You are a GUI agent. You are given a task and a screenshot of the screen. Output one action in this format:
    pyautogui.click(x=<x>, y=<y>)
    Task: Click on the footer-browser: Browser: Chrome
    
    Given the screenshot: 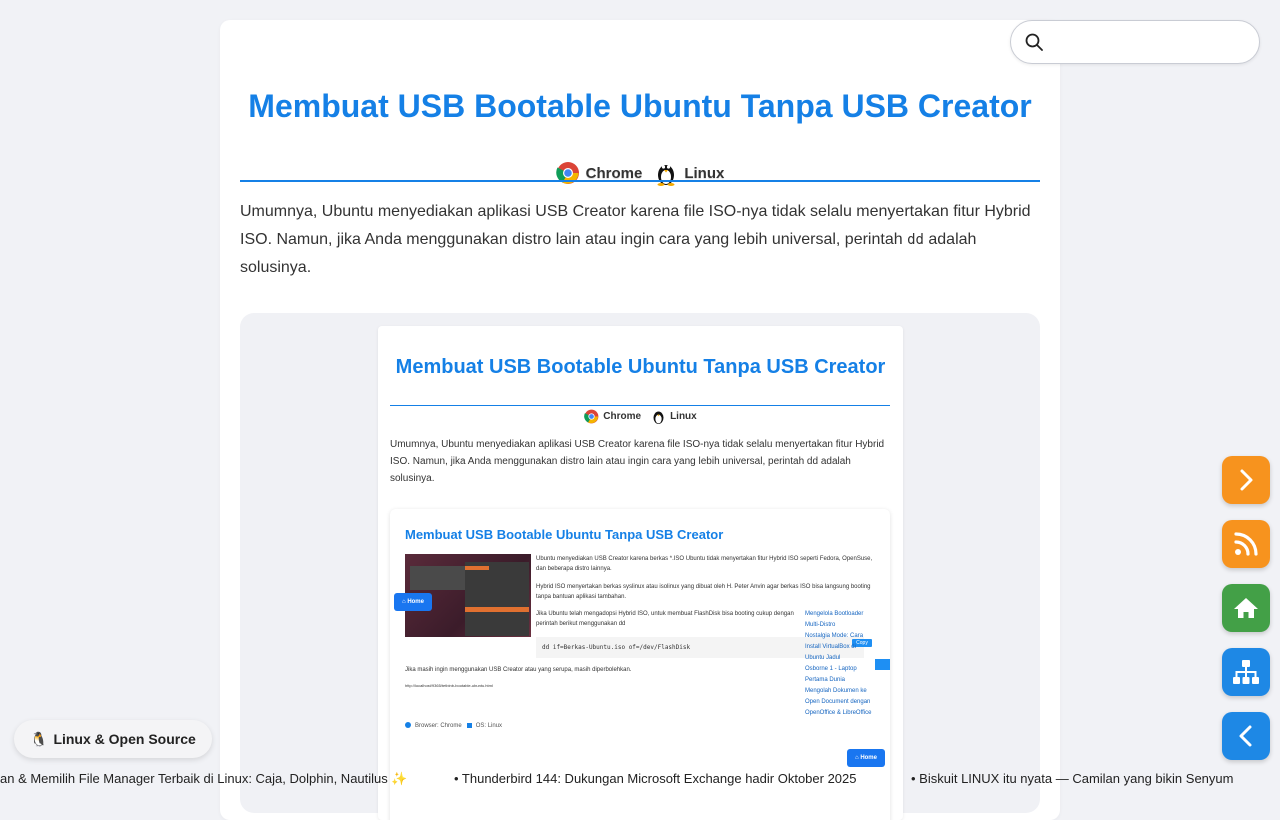 What is the action you would take?
    pyautogui.click(x=438, y=726)
    